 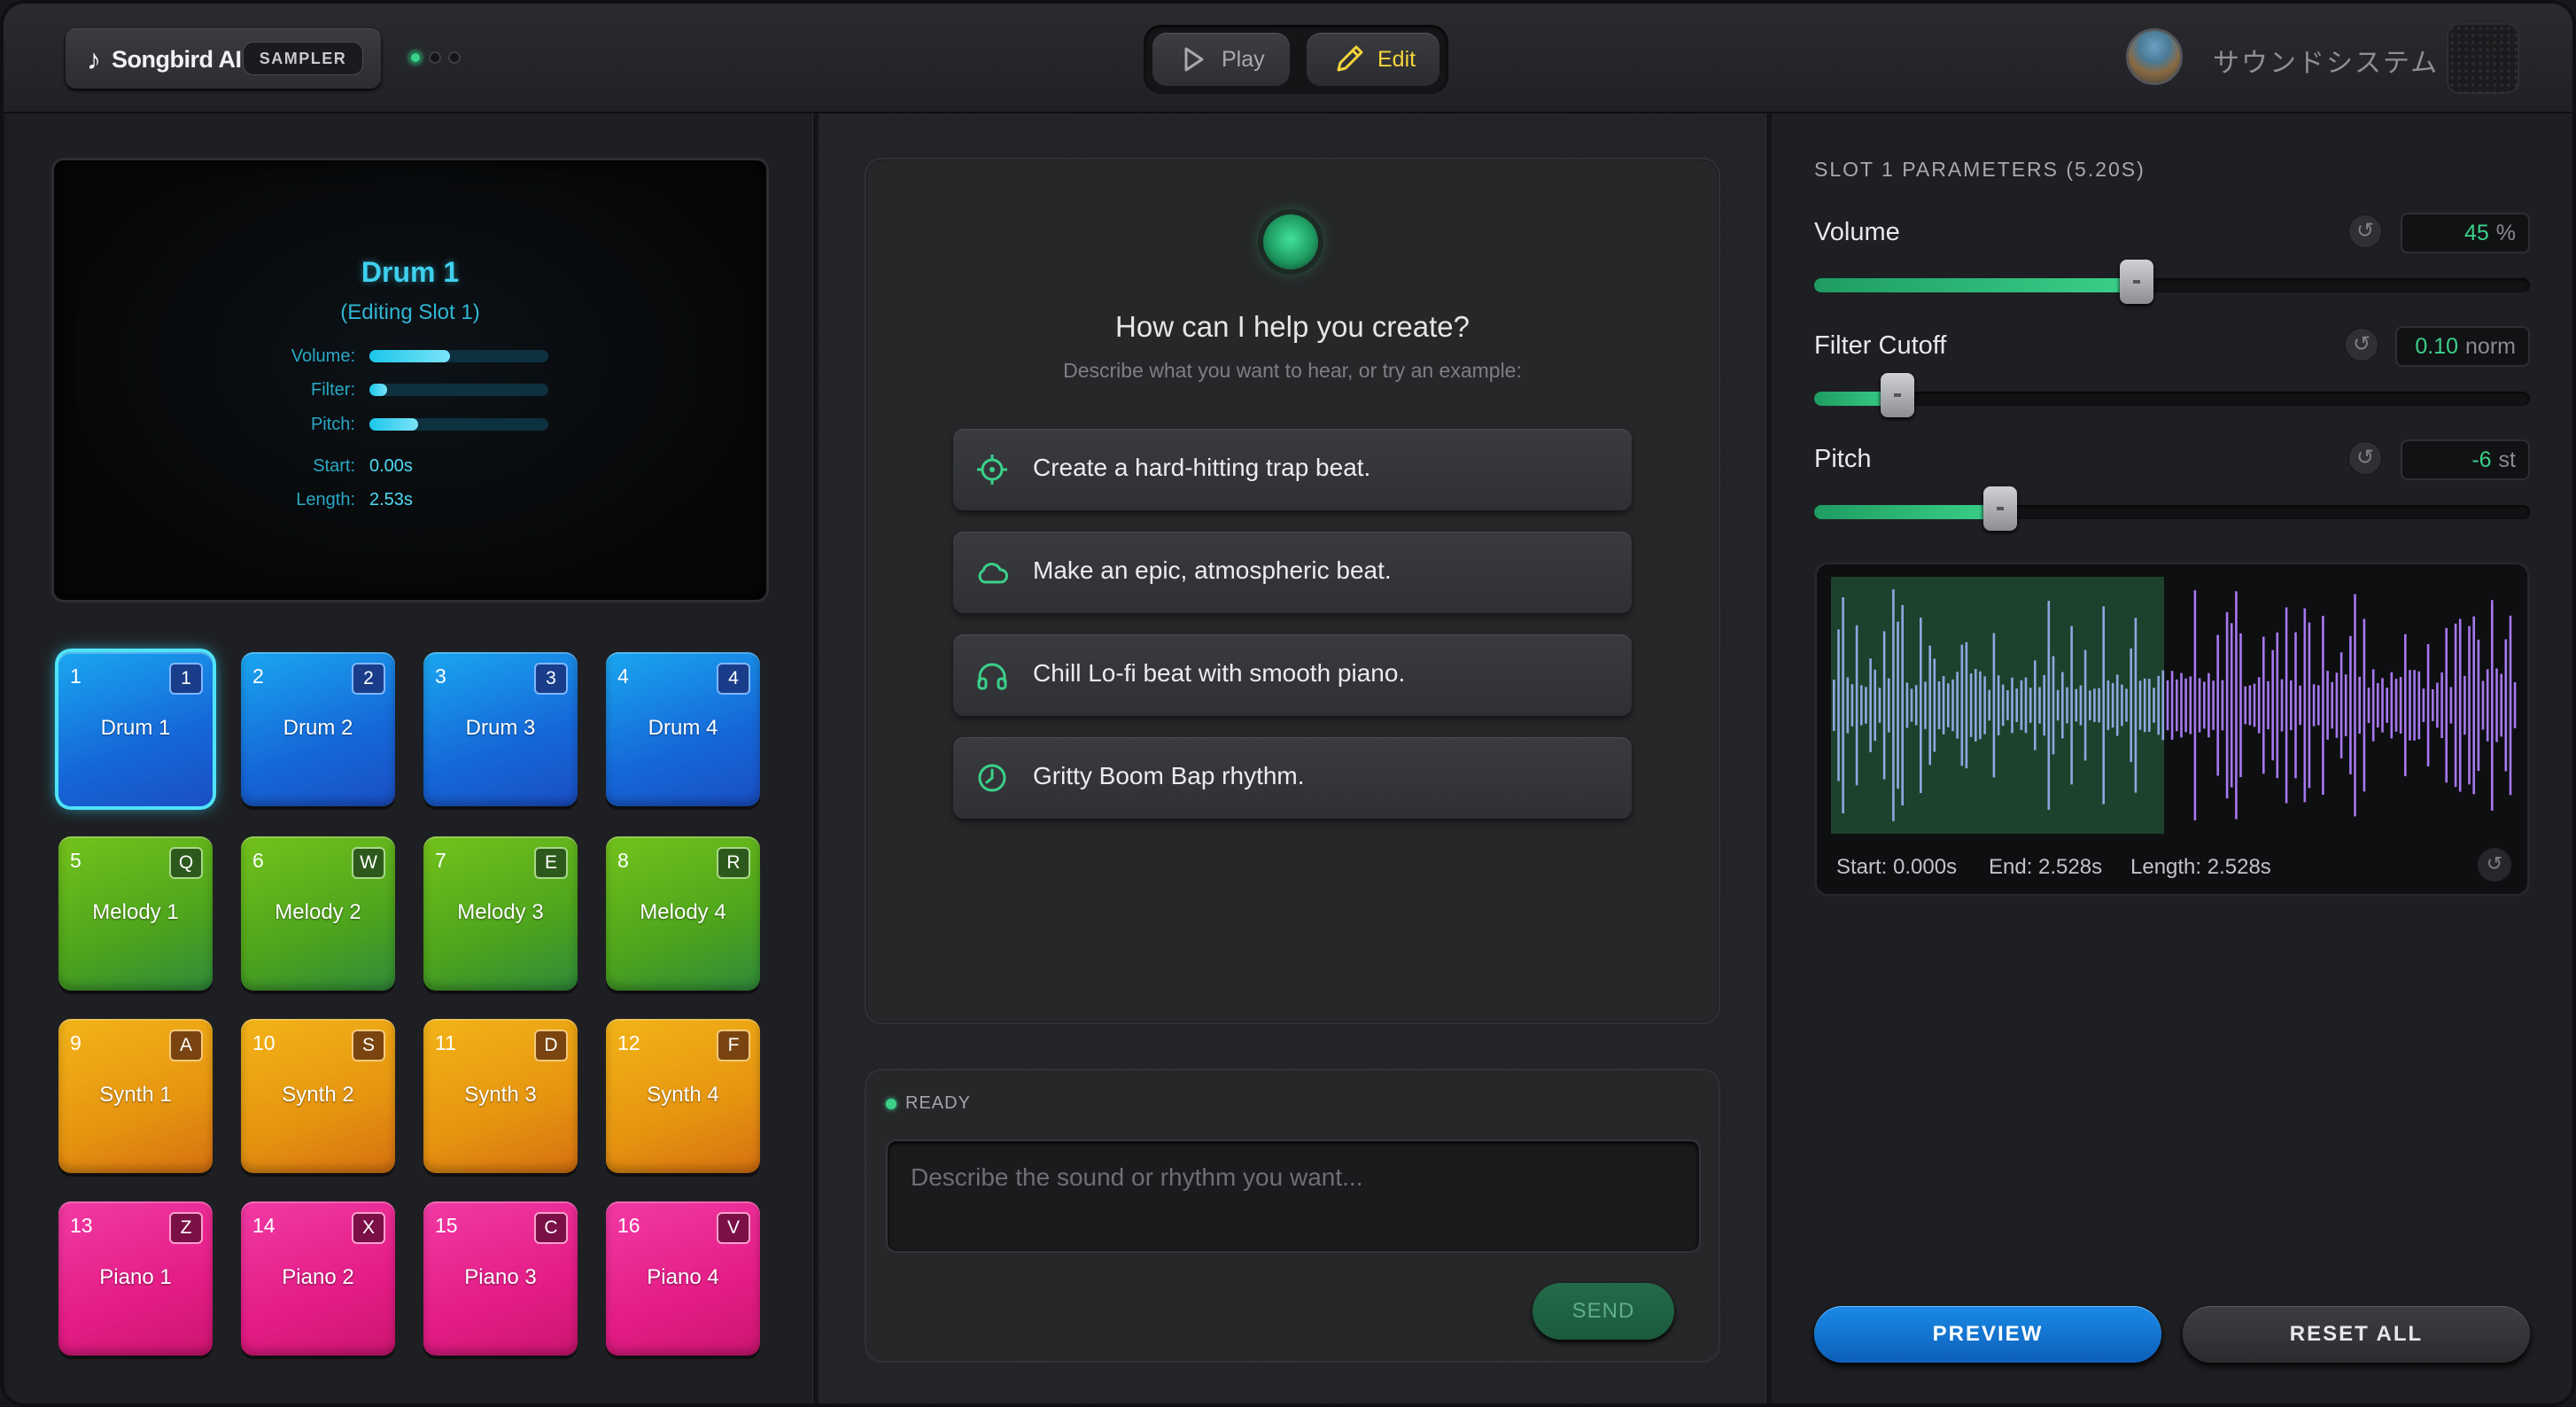 I want to click on pad-13: 13 Z Piano 1, so click(x=135, y=1278).